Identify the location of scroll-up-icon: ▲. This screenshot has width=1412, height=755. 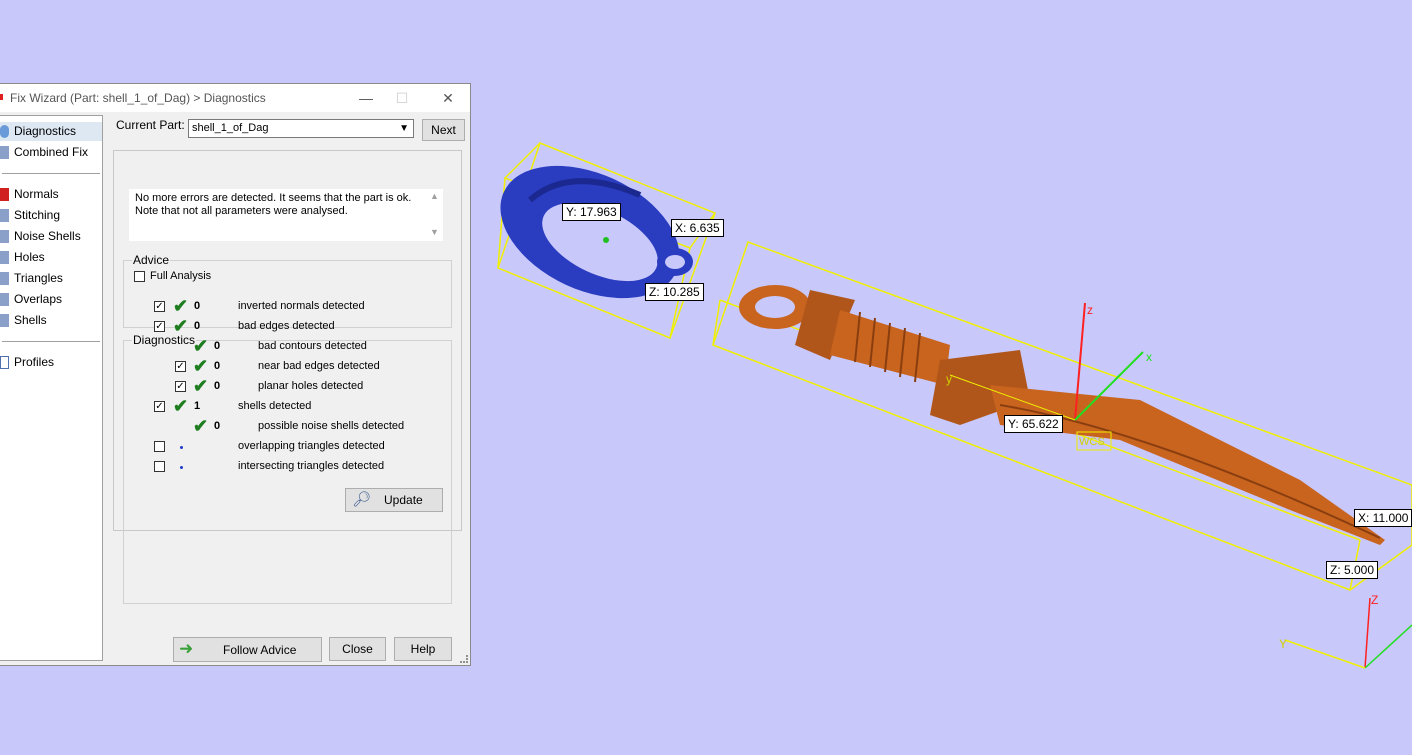
(434, 196).